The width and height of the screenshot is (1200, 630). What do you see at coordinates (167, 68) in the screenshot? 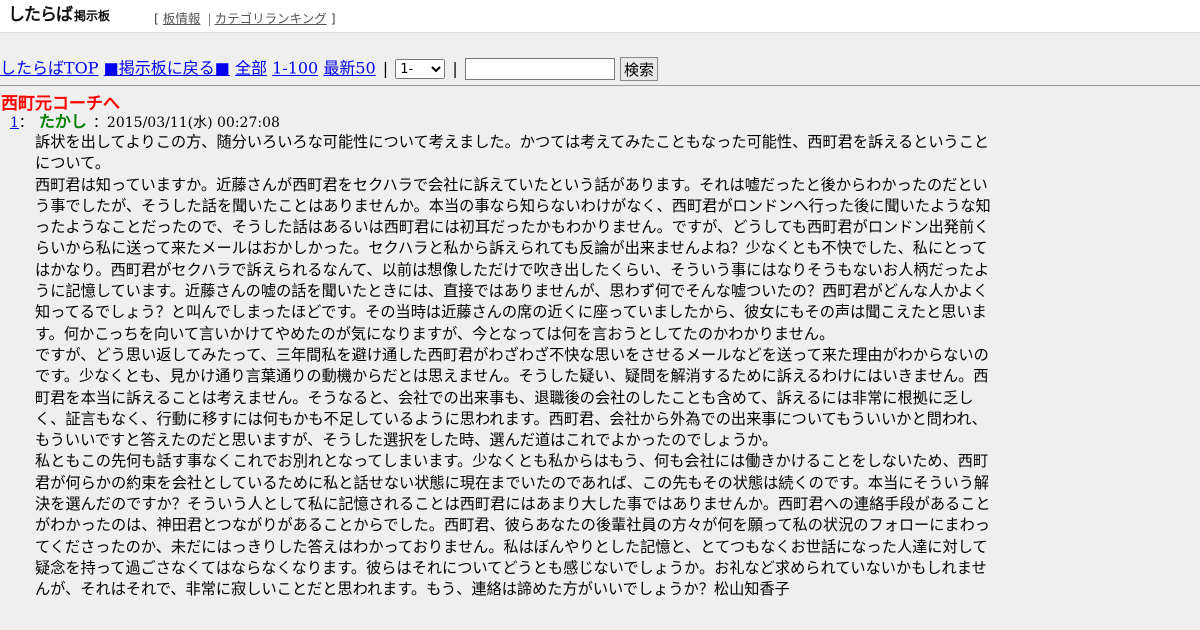
I see `back-to-board-link: ■掲示板に戻る■` at bounding box center [167, 68].